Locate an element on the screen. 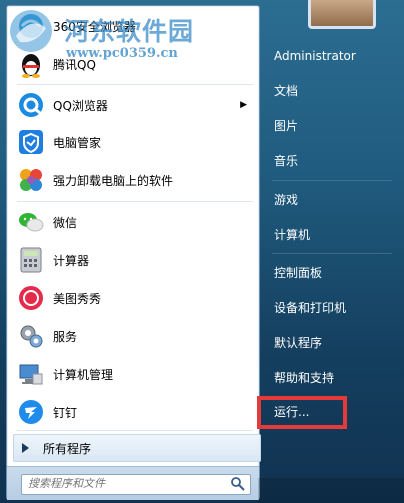 Image resolution: width=404 pixels, height=503 pixels. right-item-devices-printers: 设备和打印机 is located at coordinates (331, 307).